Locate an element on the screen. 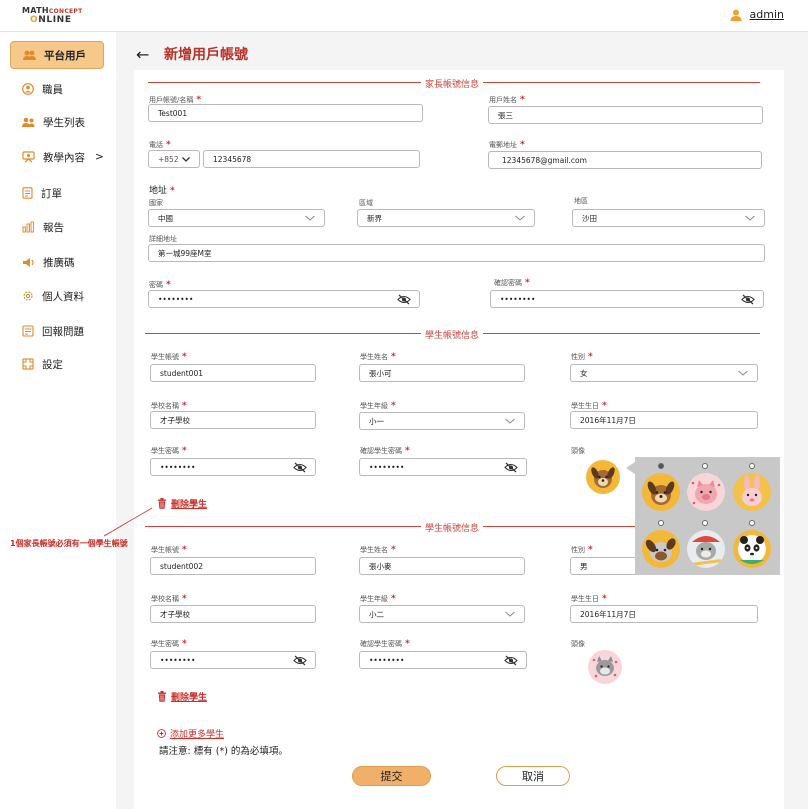 Image resolution: width=808 pixels, height=809 pixels. gender-label: 性別 * is located at coordinates (582, 357).